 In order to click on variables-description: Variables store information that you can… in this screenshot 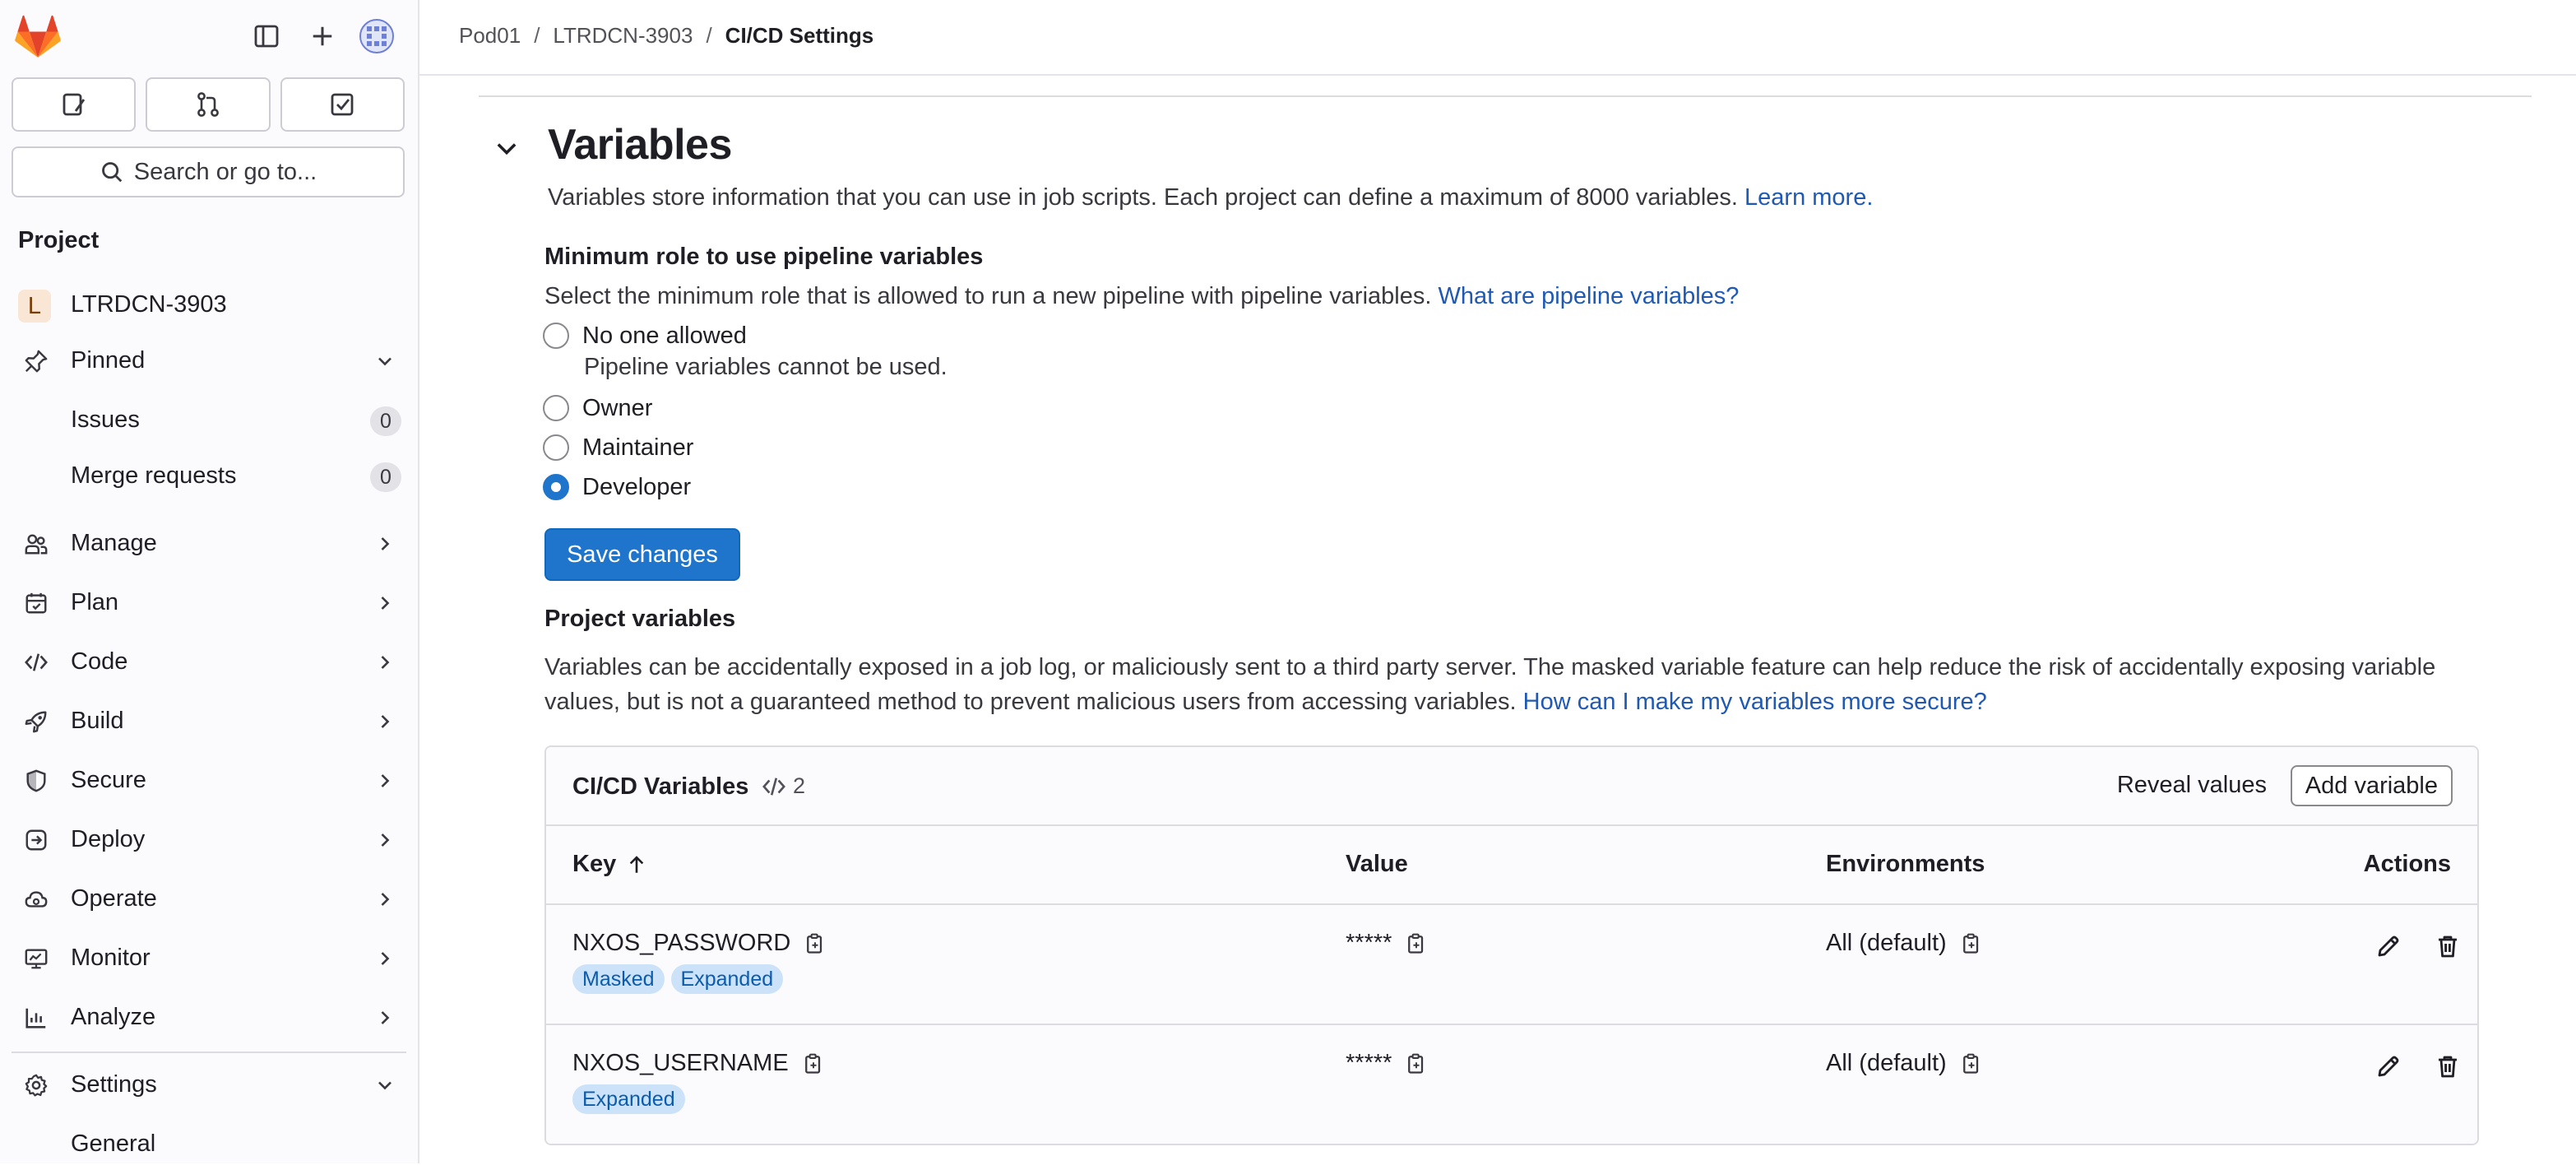, I will do `click(1211, 197)`.